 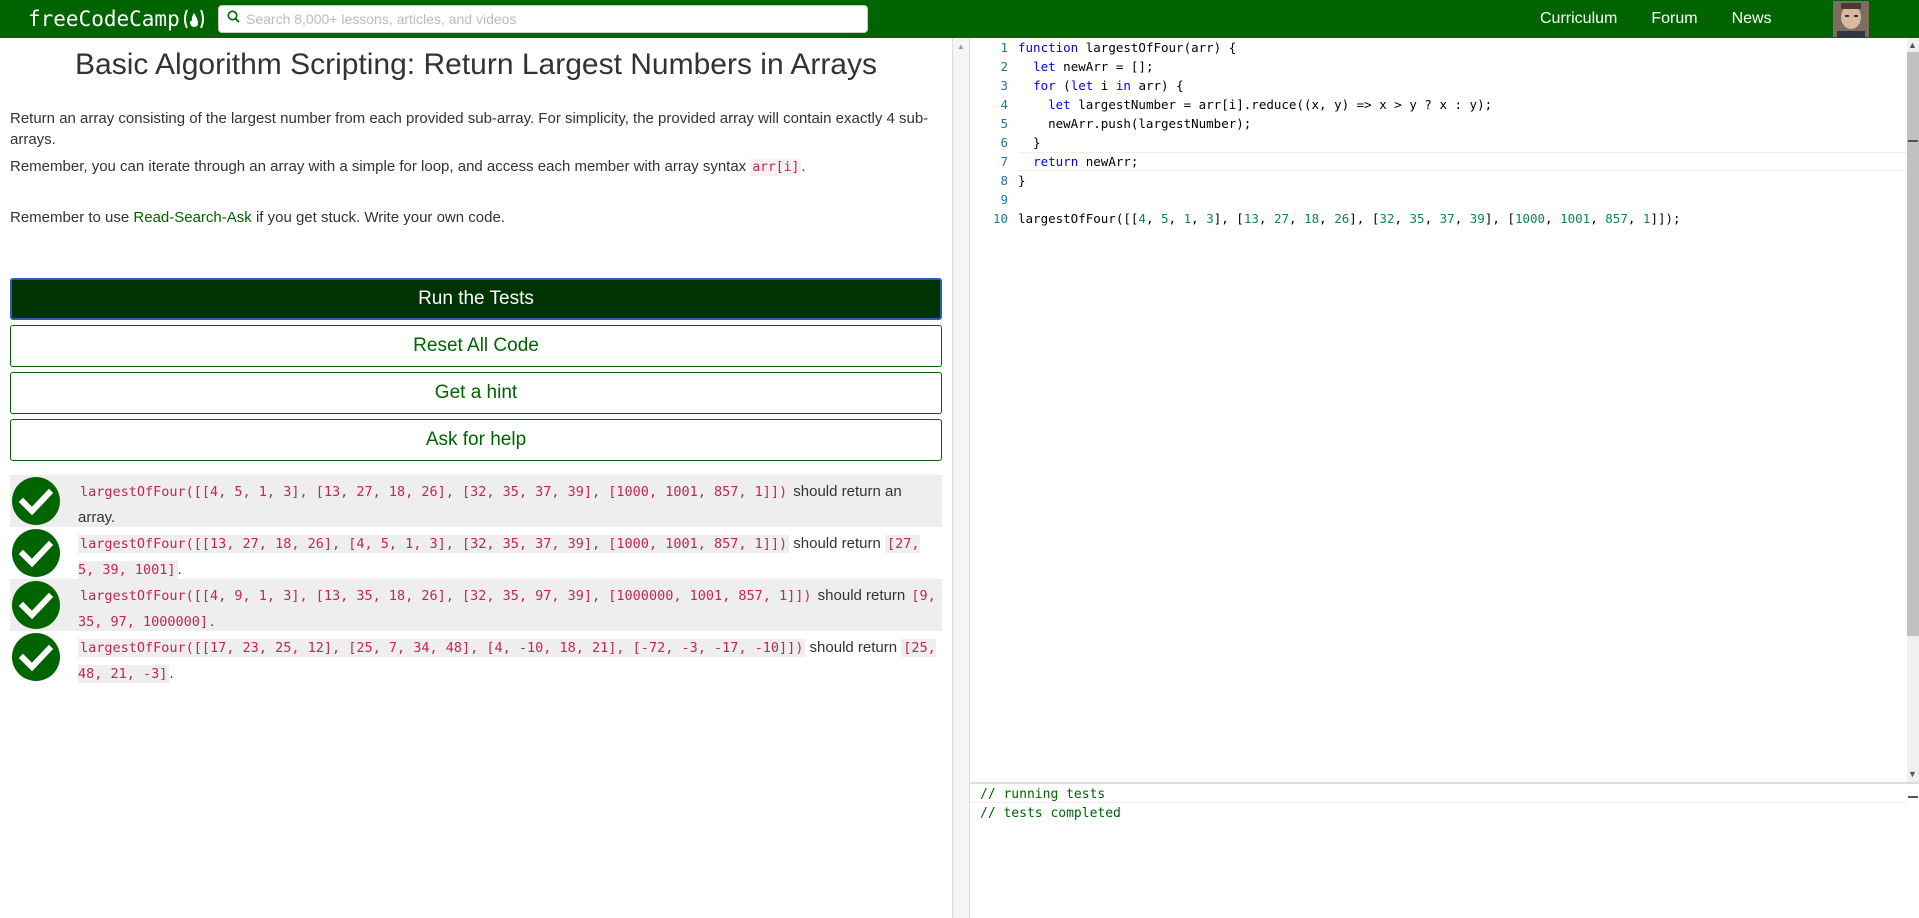 I want to click on overview-ruler-mark, so click(x=1913, y=141).